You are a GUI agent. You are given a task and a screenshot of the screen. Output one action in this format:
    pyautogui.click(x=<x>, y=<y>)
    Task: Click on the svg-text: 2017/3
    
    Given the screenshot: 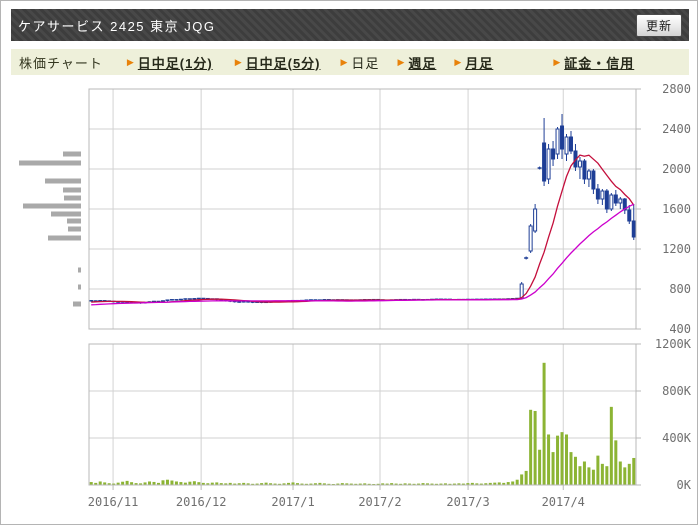 What is the action you would take?
    pyautogui.click(x=467, y=502)
    